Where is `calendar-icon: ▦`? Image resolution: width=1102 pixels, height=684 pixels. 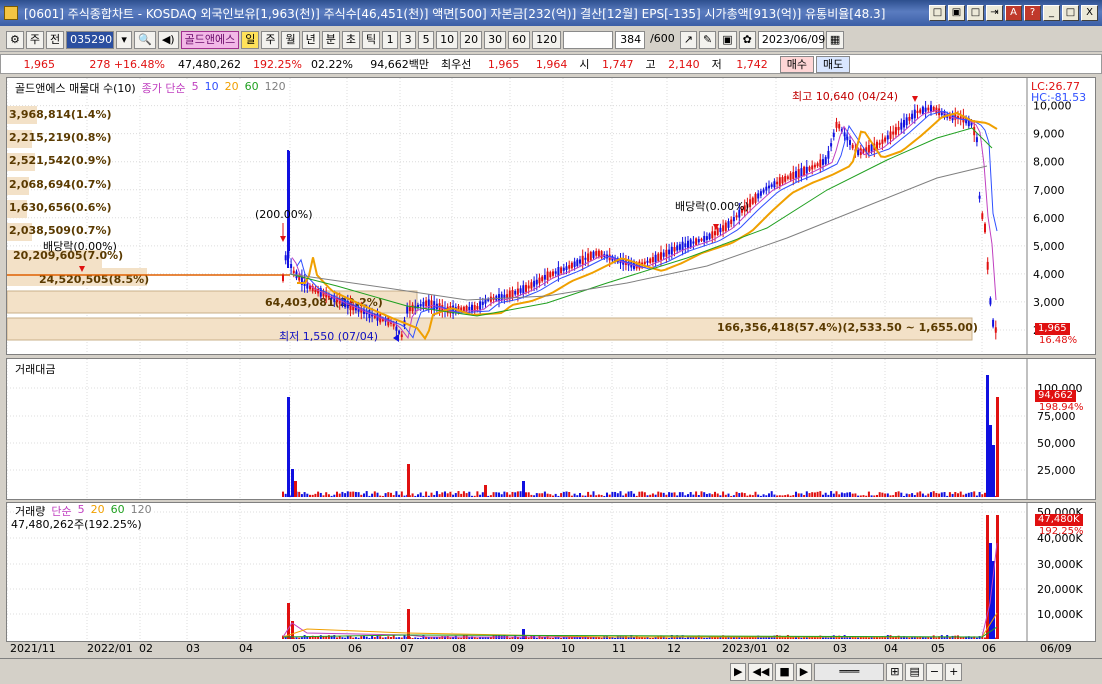
calendar-icon: ▦ is located at coordinates (835, 39).